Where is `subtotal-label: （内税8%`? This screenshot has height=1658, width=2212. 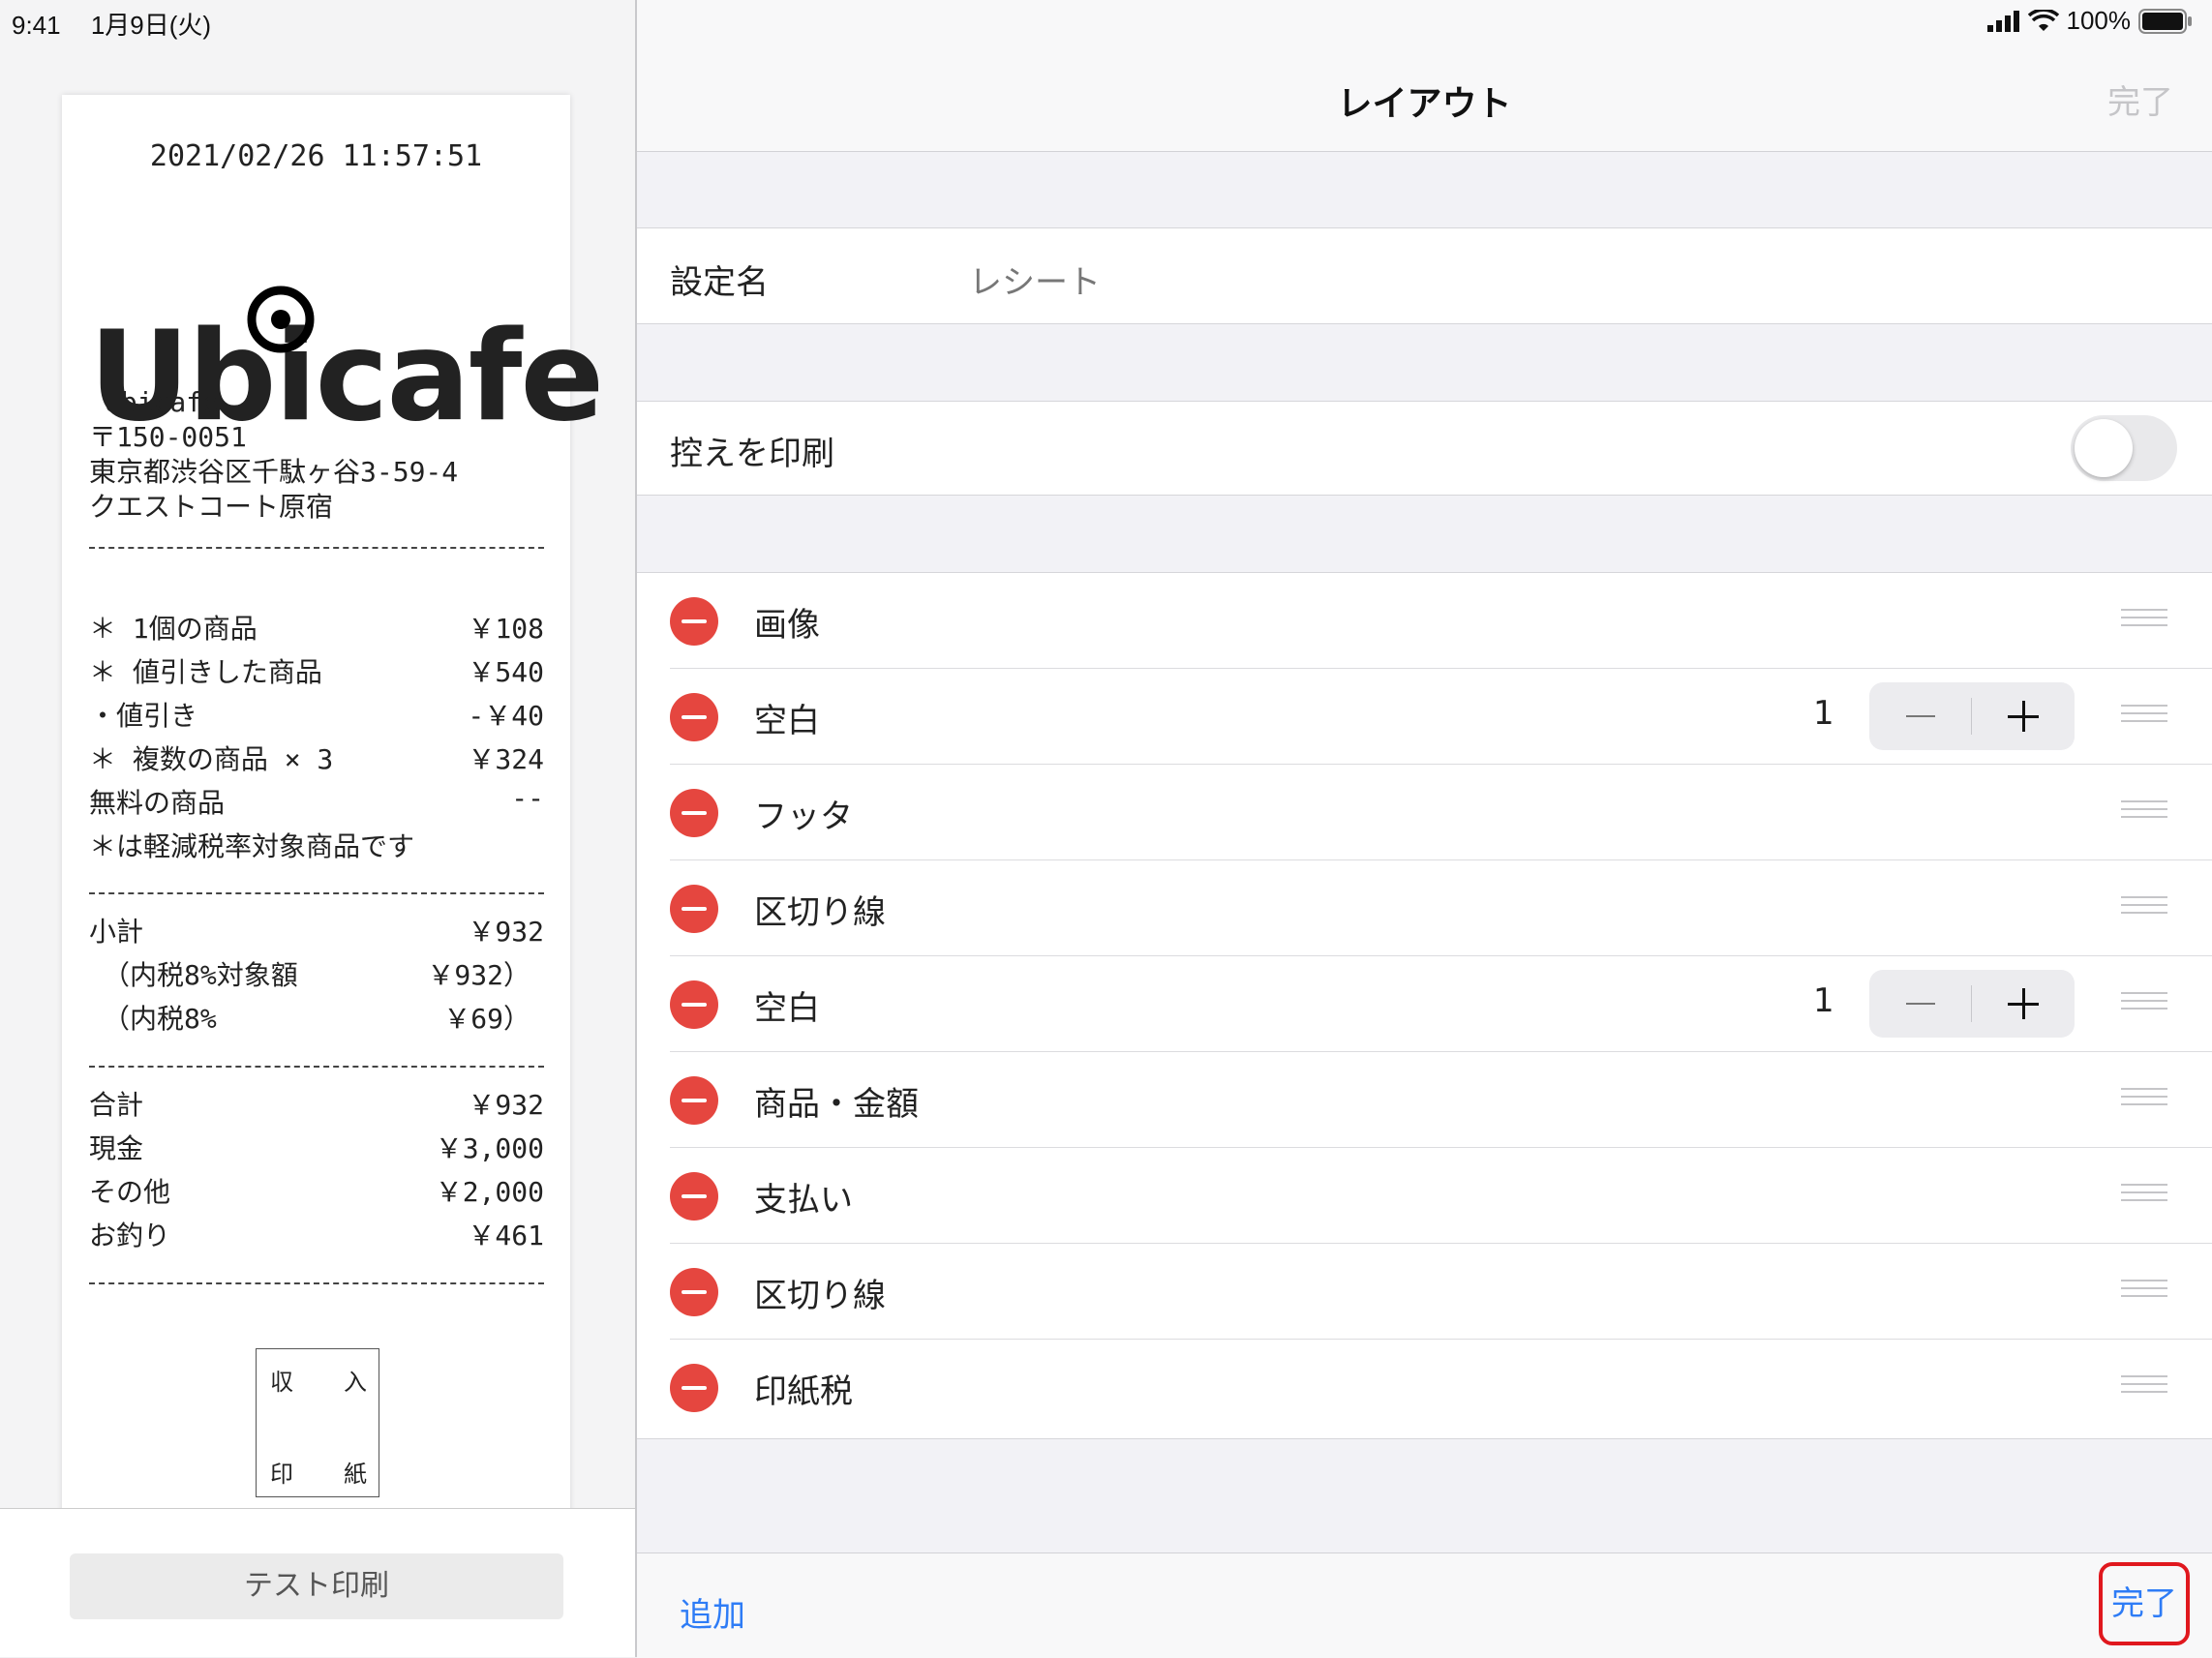 subtotal-label: （内税8% is located at coordinates (160, 1019).